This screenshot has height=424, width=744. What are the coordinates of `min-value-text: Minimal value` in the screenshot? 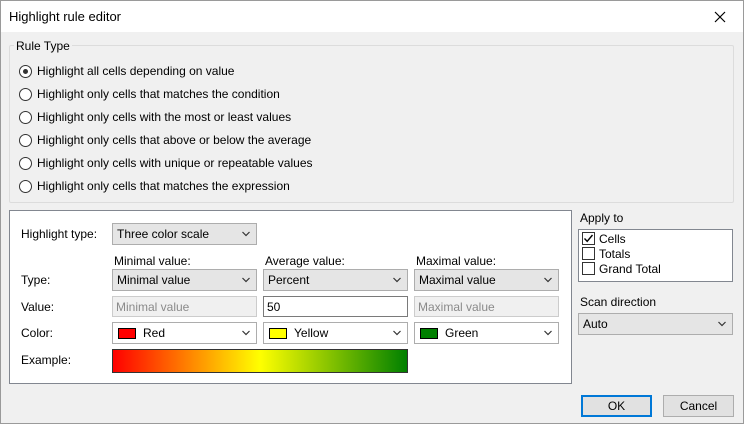 It's located at (153, 306).